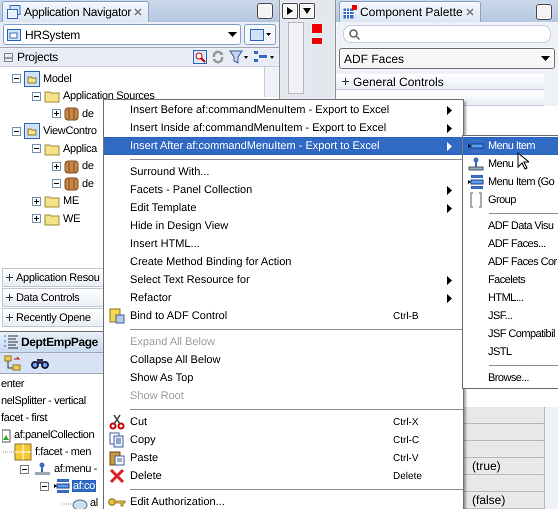 The height and width of the screenshot is (509, 558). What do you see at coordinates (283, 316) in the screenshot?
I see `menu-item: Bind to ADF Control Ctrl-B` at bounding box center [283, 316].